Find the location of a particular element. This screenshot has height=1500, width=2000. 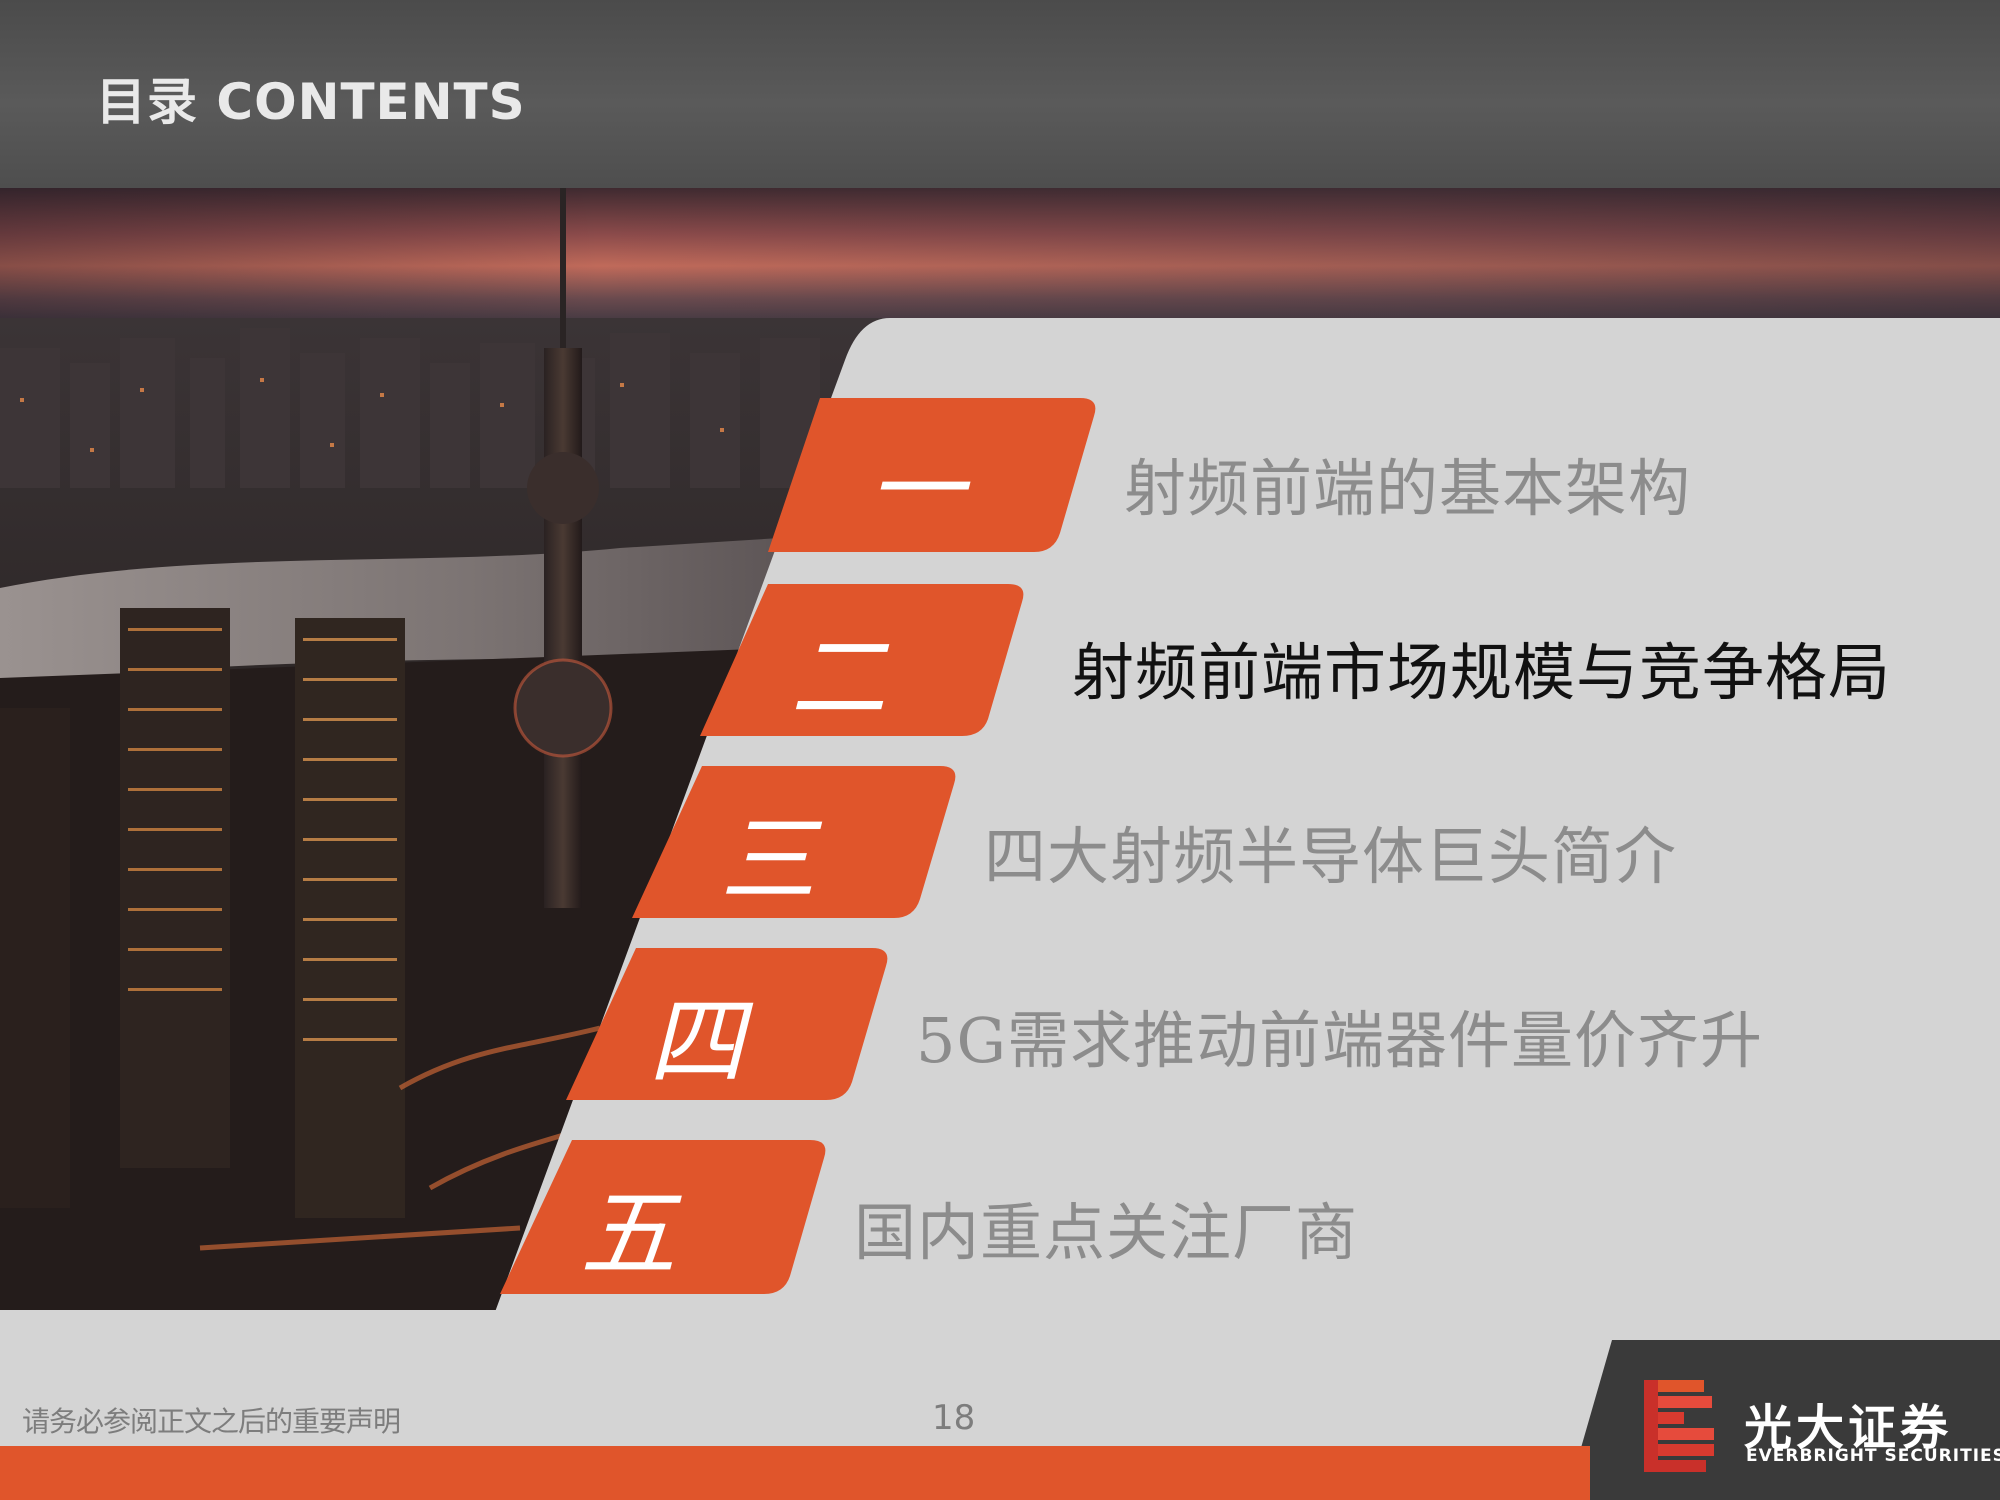

page-number: 18 is located at coordinates (954, 1418).